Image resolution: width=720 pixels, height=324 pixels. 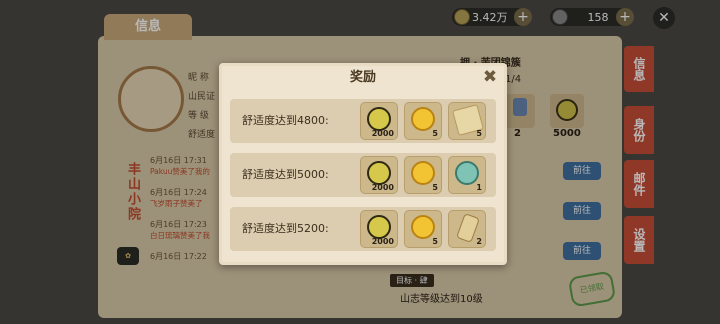 What do you see at coordinates (490, 77) in the screenshot?
I see `close-icon: ✖` at bounding box center [490, 77].